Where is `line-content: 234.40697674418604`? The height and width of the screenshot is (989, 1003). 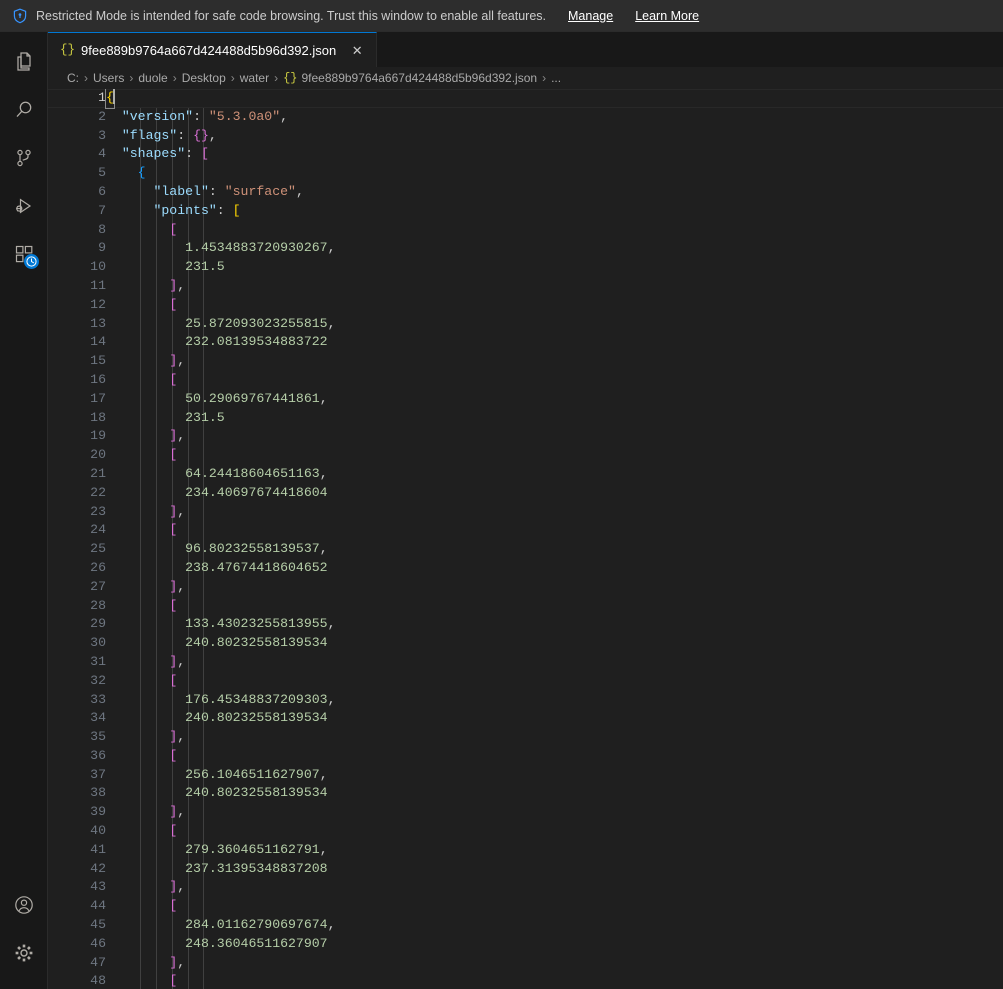 line-content: 234.40697674418604 is located at coordinates (554, 493).